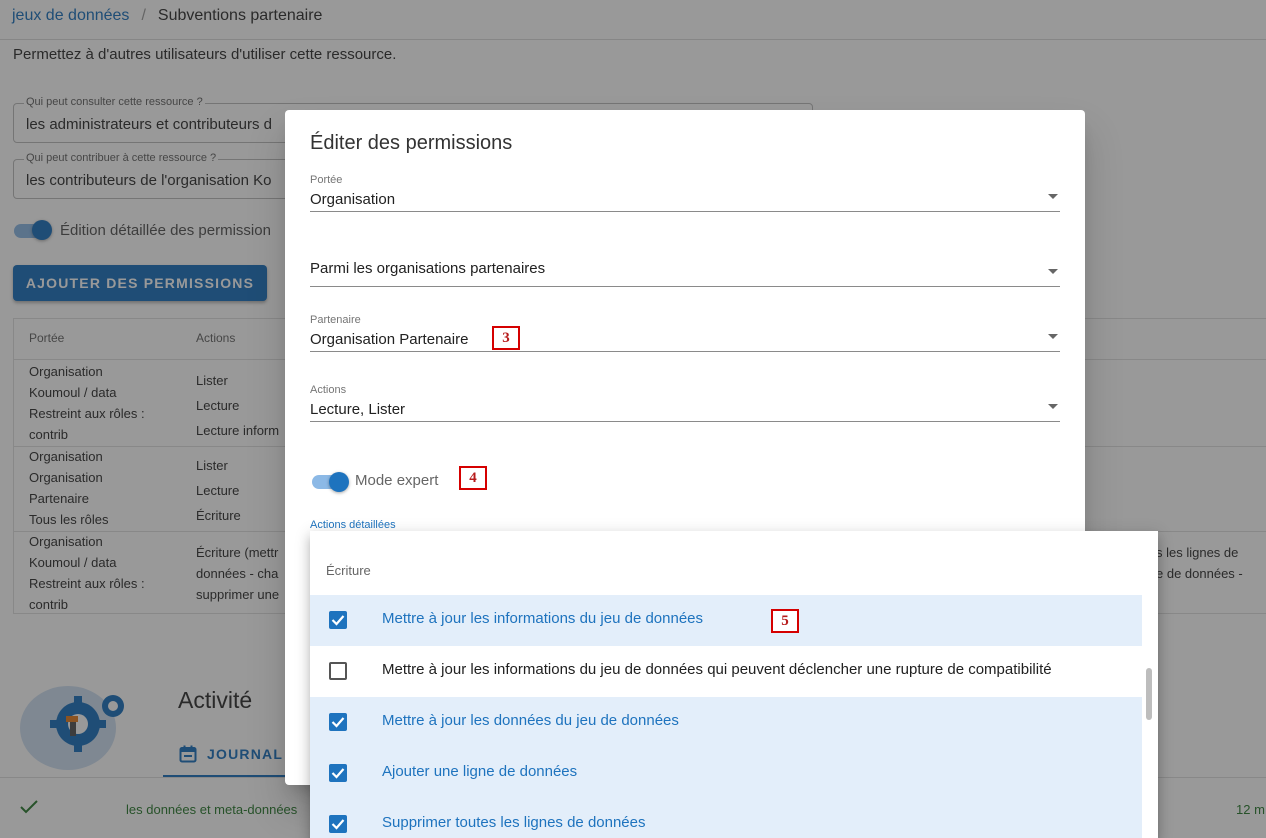 Image resolution: width=1266 pixels, height=838 pixels. Describe the element at coordinates (411, 143) in the screenshot. I see `dialog-title: Éditer des permissions` at that location.